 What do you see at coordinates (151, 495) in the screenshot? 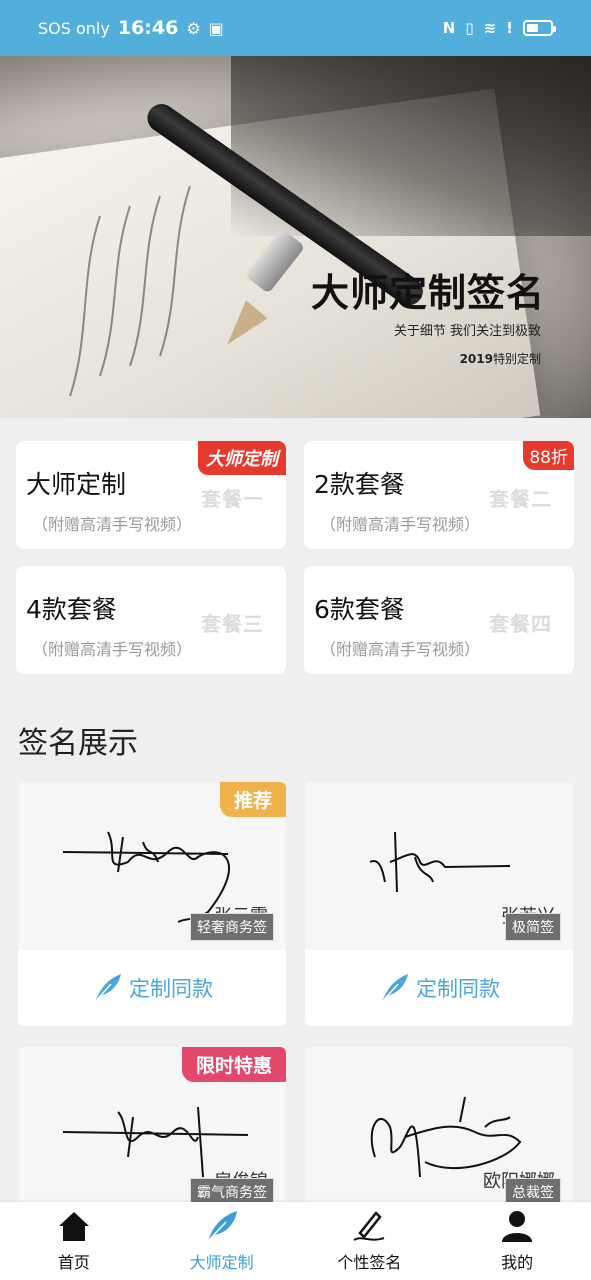
I see `package-card-1: 大师定制 （附赠高清手写视频） 套餐一 大师定制` at bounding box center [151, 495].